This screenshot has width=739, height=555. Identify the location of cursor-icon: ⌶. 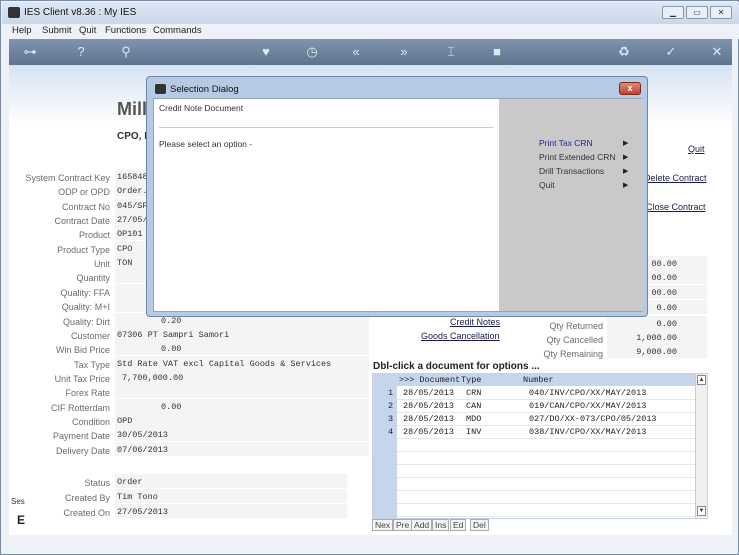
(451, 52).